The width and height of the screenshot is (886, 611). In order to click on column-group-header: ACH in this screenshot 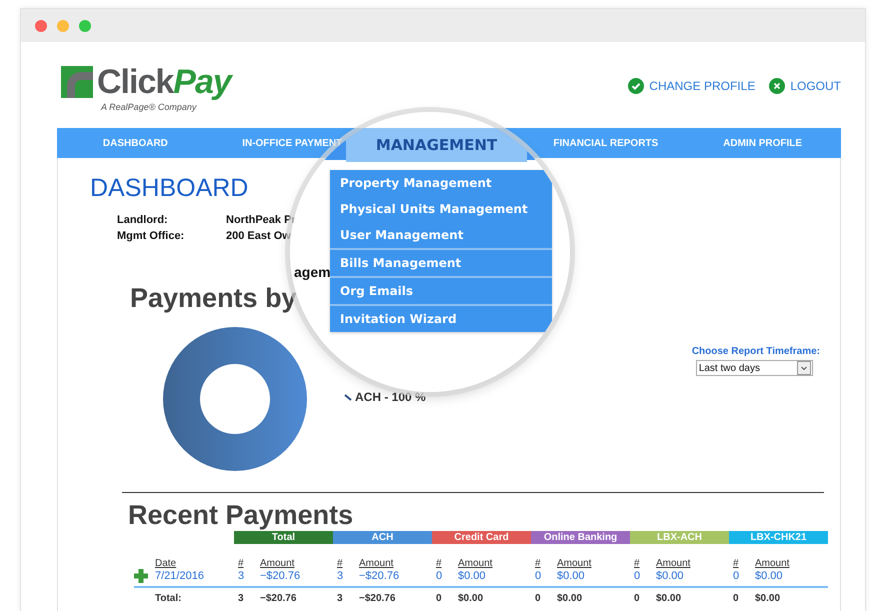, I will do `click(382, 537)`.